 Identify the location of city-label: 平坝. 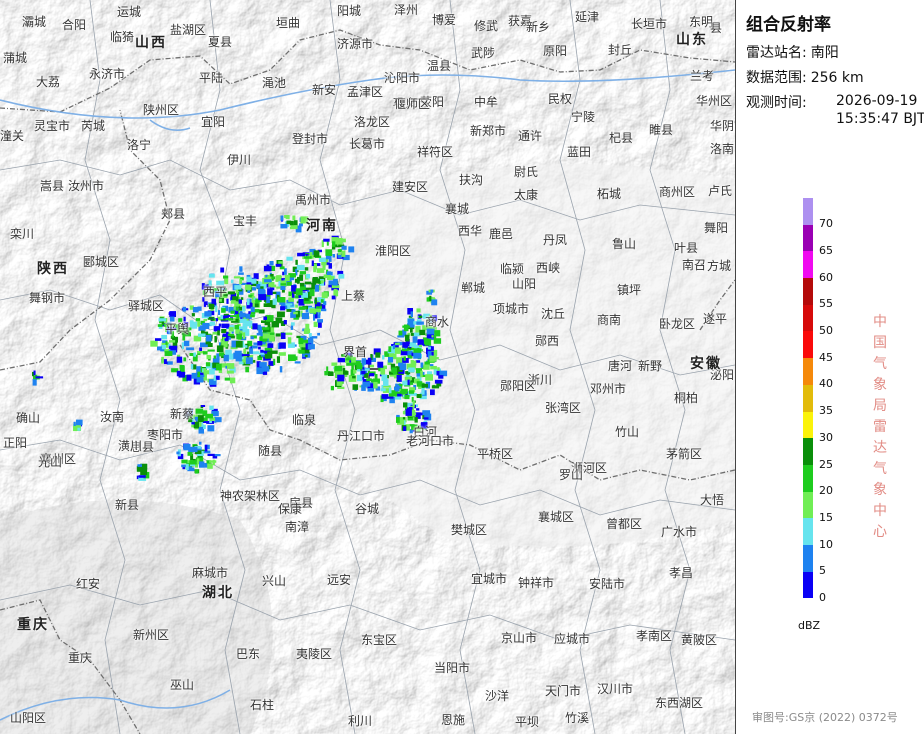
(527, 722).